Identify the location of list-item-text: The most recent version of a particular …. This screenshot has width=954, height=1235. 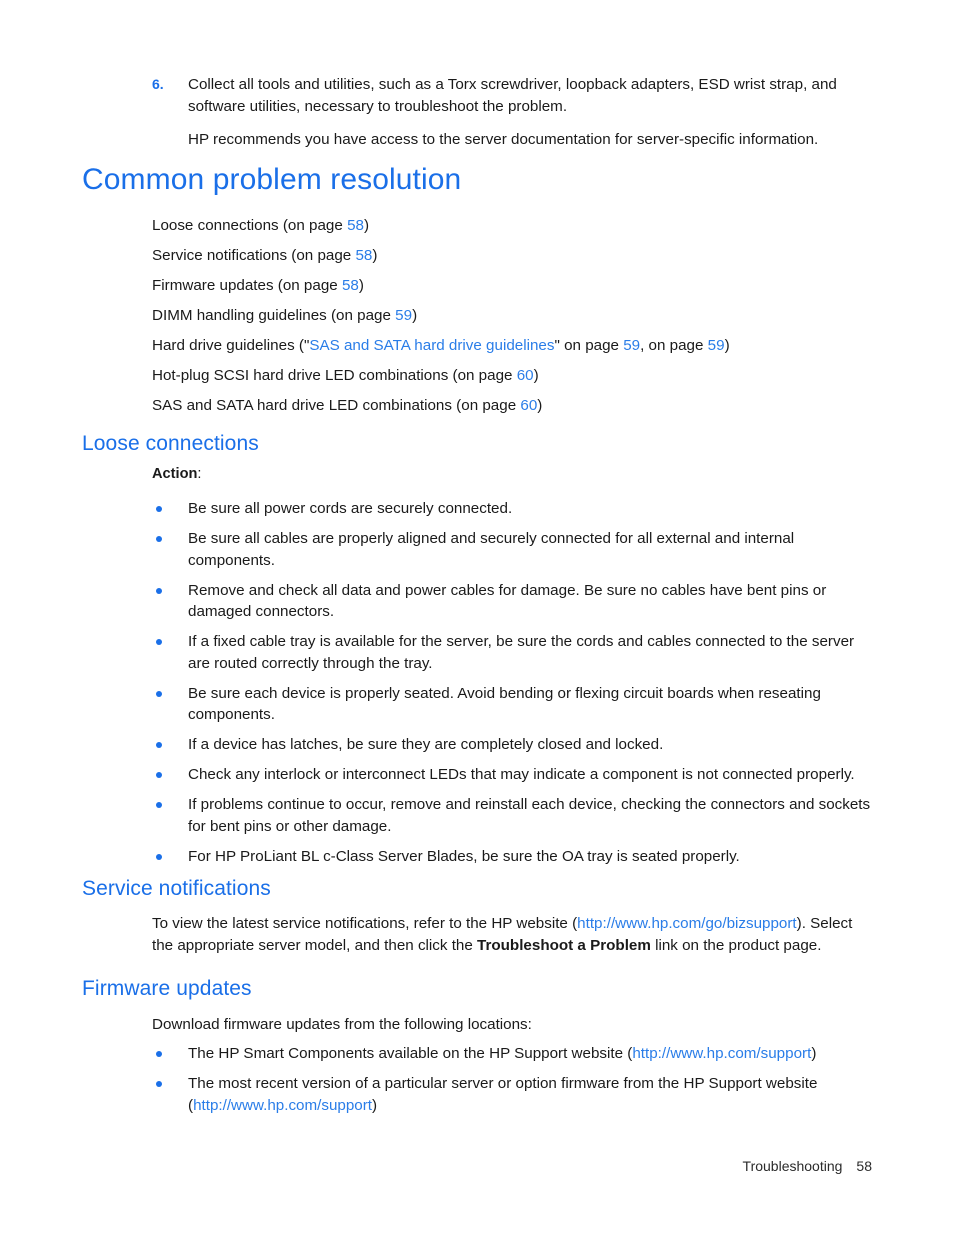
(530, 1094).